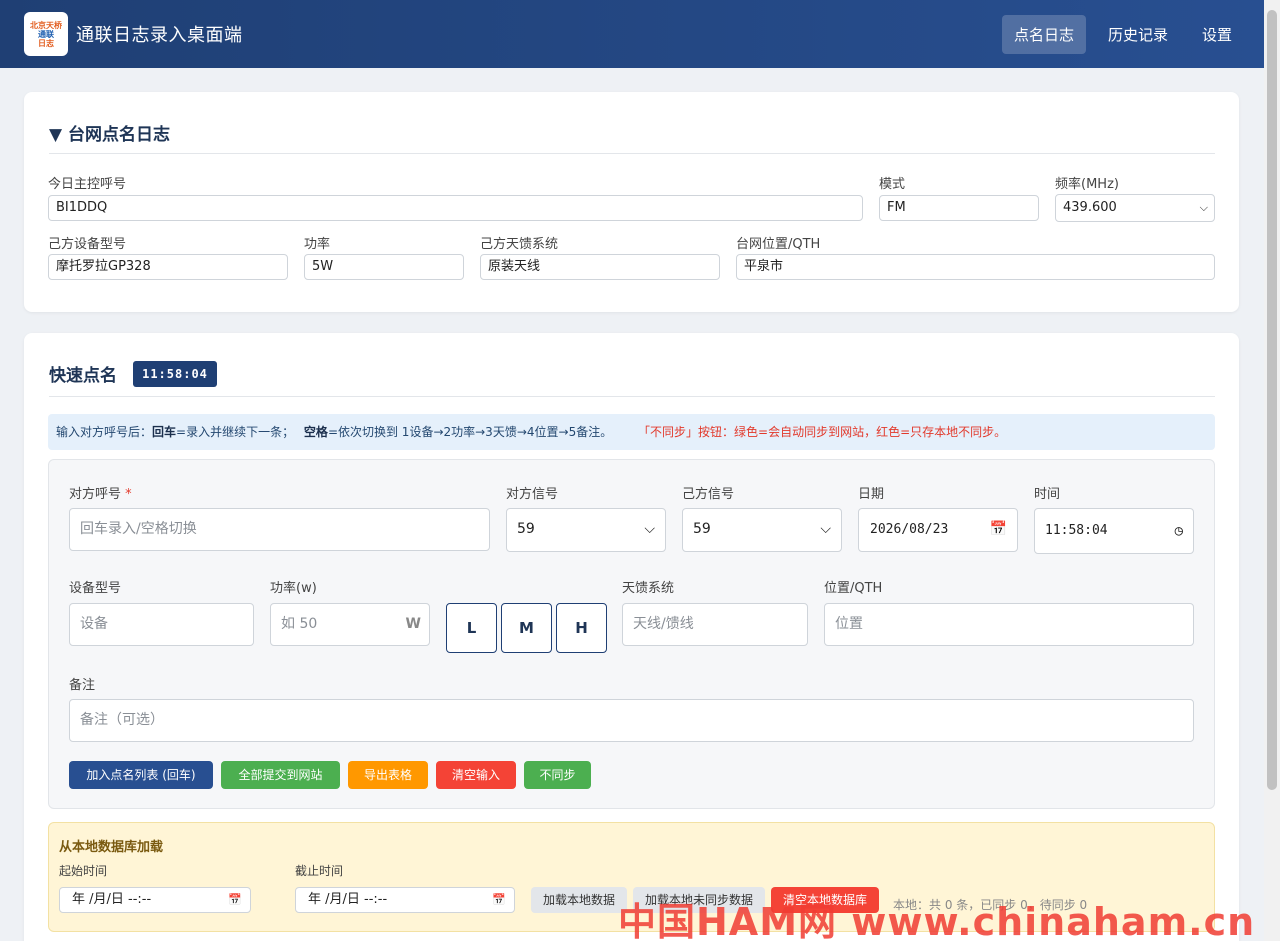 Image resolution: width=1280 pixels, height=941 pixels. What do you see at coordinates (1272, 400) in the screenshot?
I see `scrollbar-thumb` at bounding box center [1272, 400].